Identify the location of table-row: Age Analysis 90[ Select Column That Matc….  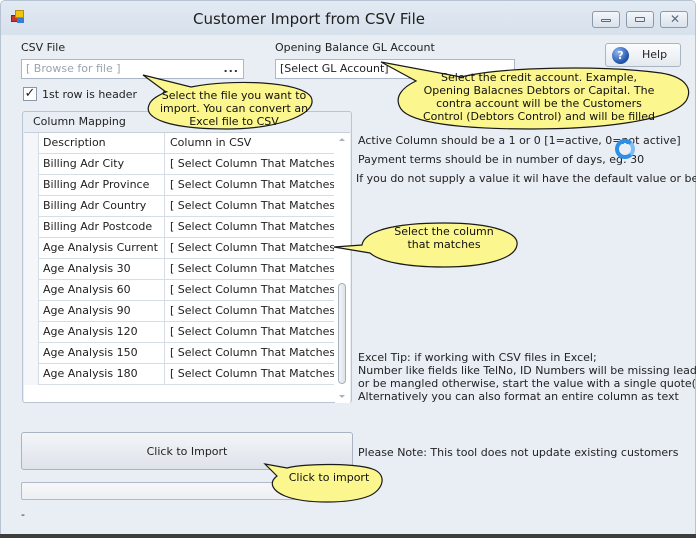
(179, 311).